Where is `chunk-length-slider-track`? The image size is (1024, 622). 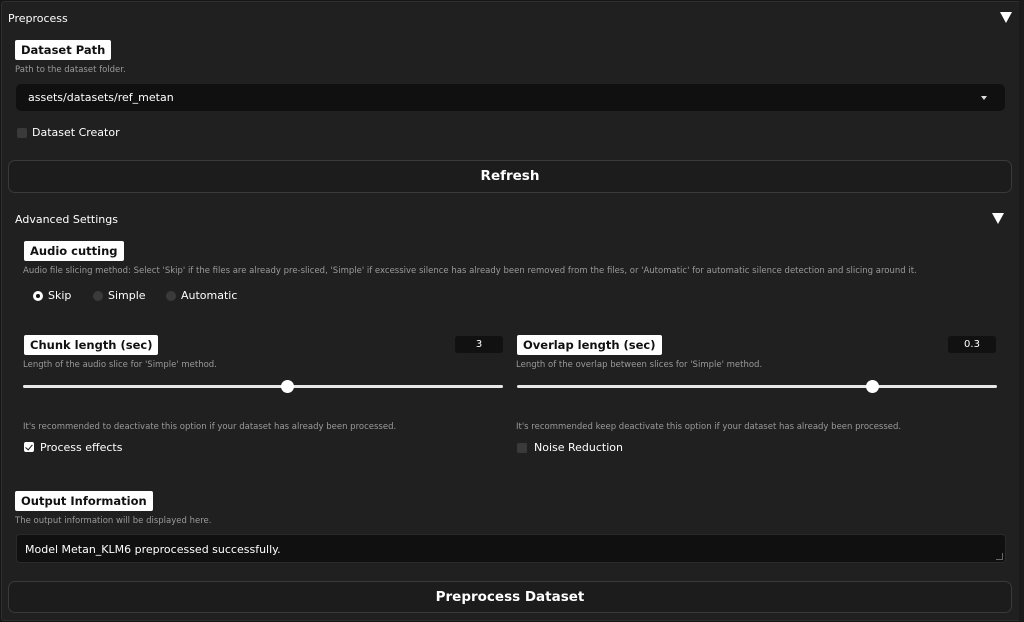
chunk-length-slider-track is located at coordinates (263, 386).